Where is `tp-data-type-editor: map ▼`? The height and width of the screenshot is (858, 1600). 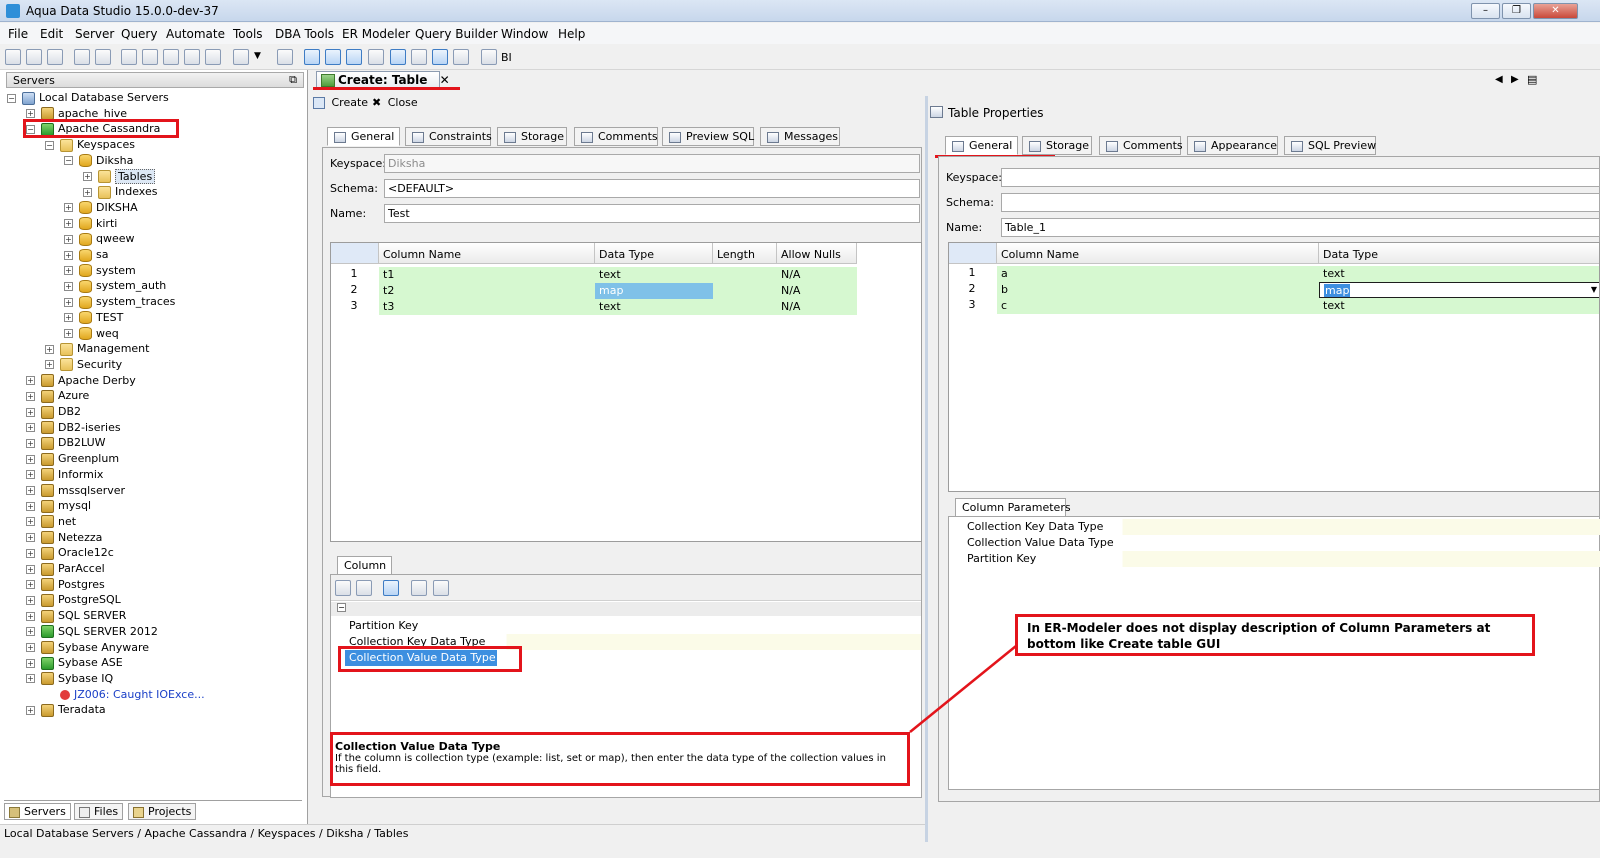 tp-data-type-editor: map ▼ is located at coordinates (1459, 290).